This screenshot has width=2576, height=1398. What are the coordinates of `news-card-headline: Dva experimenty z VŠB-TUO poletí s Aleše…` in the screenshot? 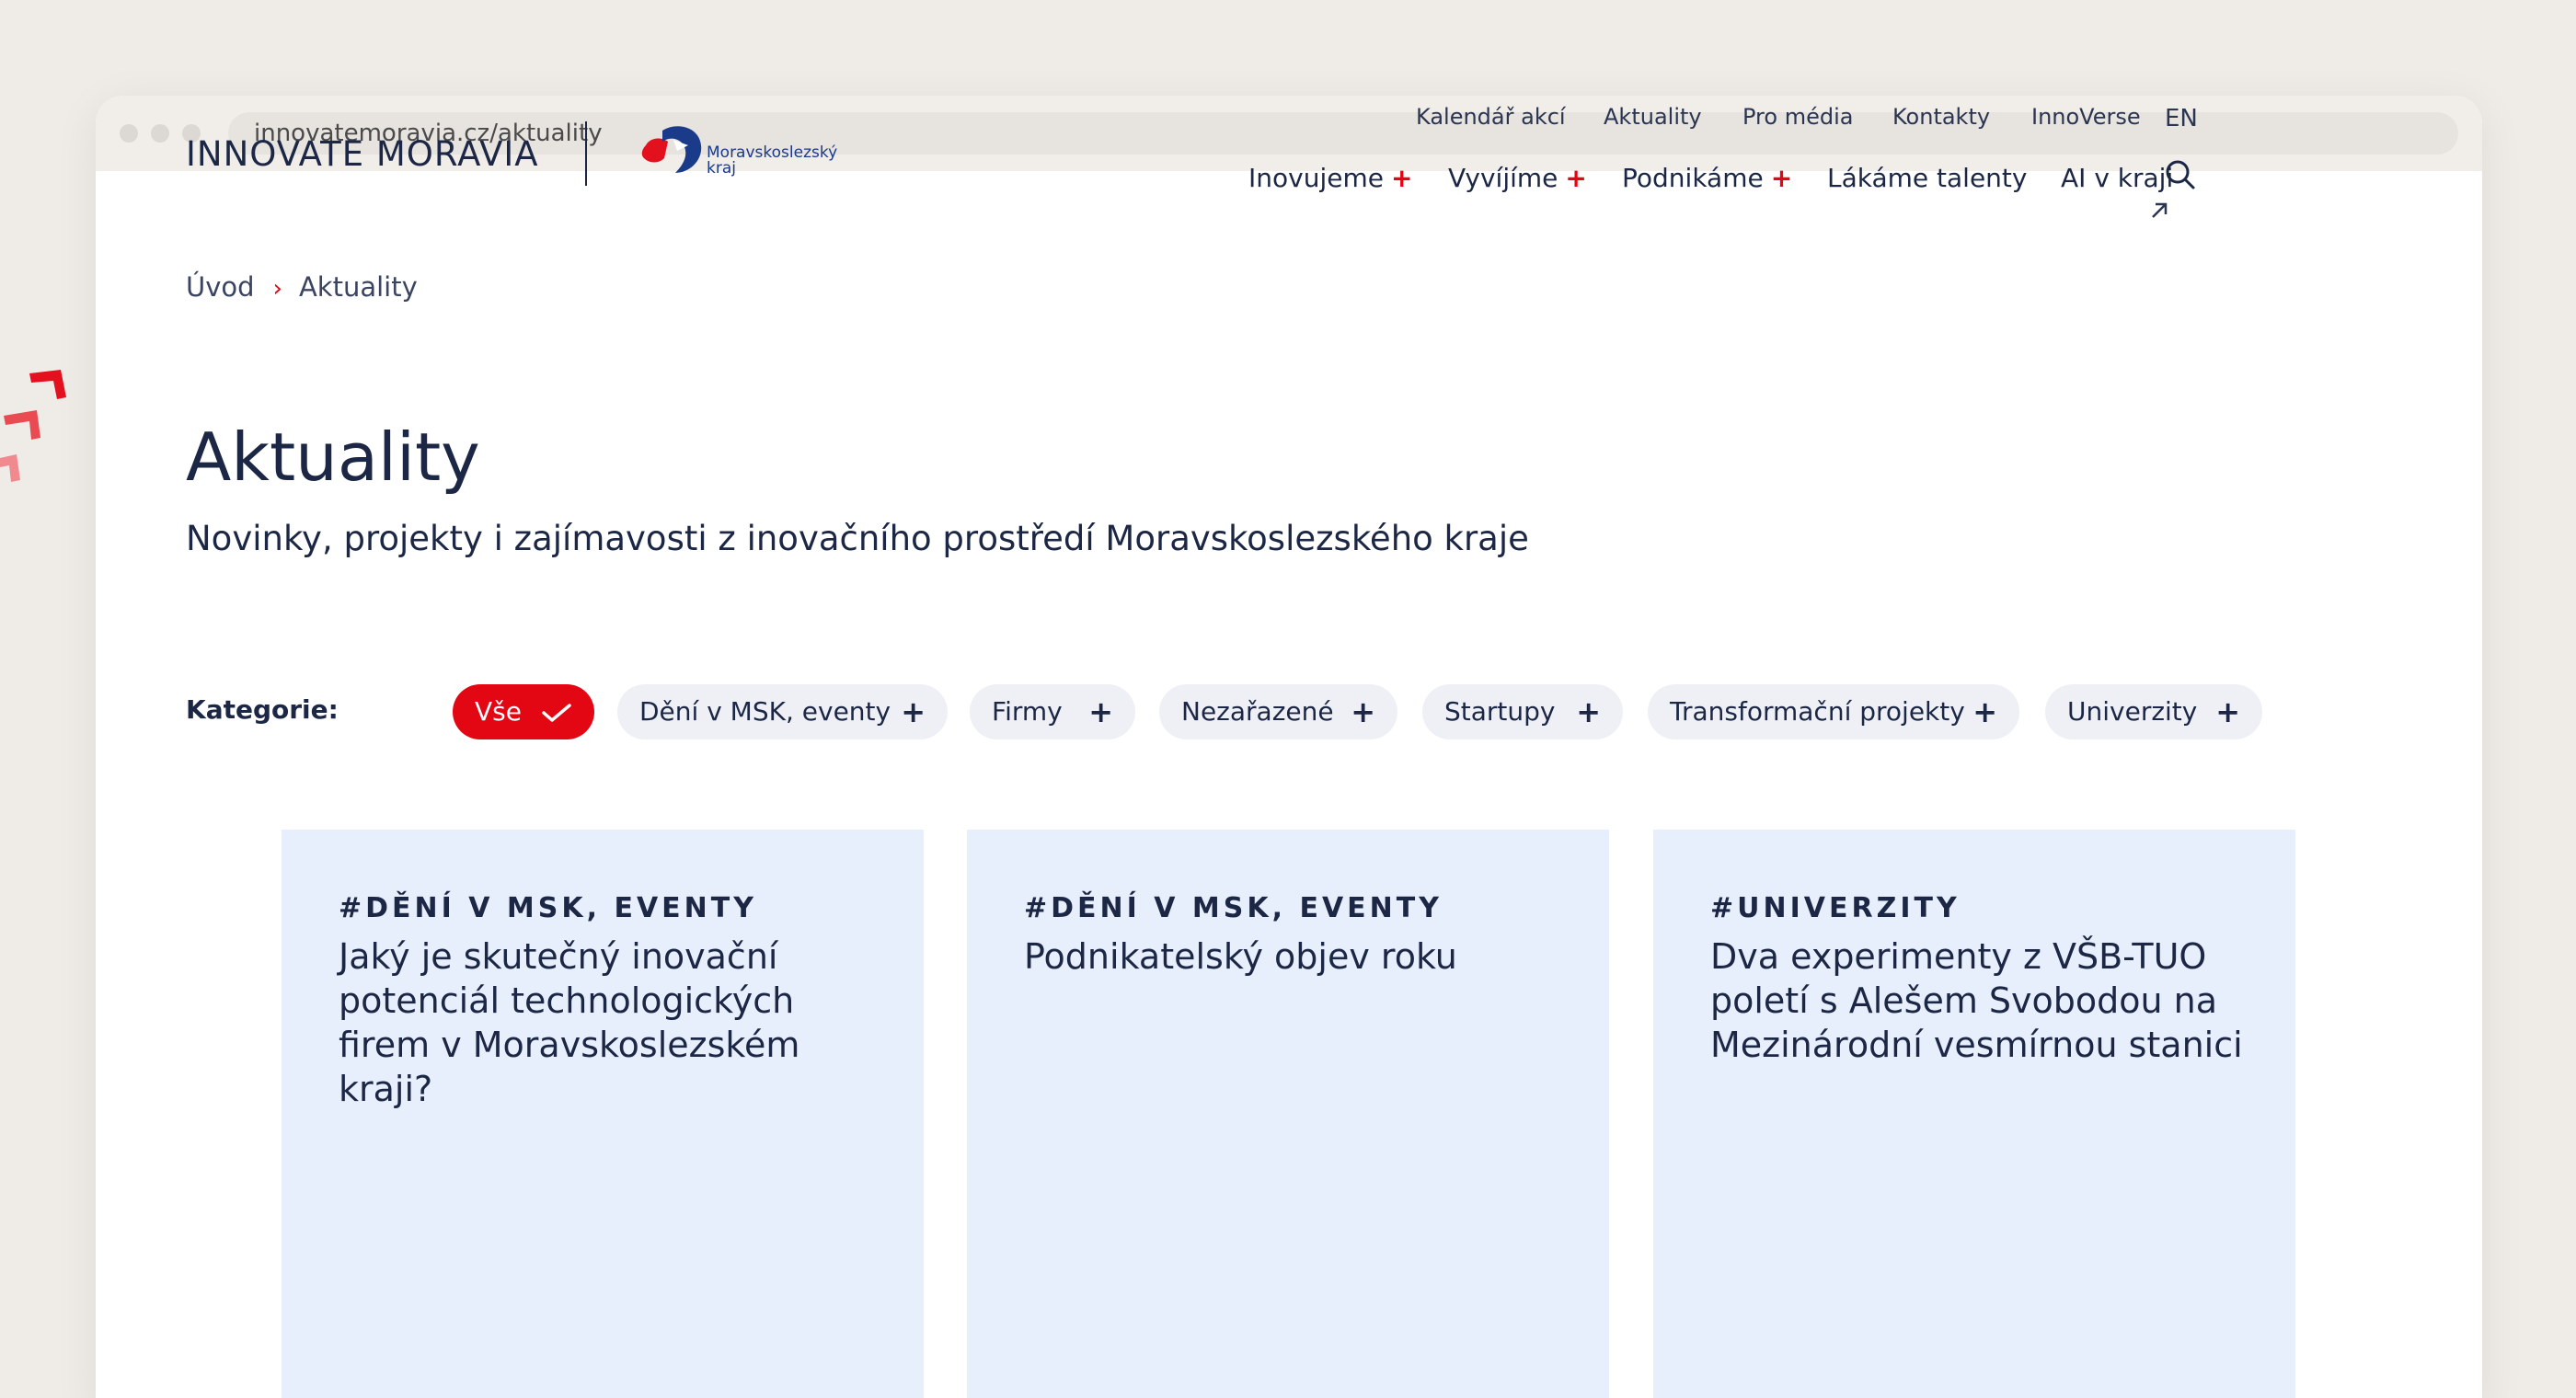 It's located at (1986, 1000).